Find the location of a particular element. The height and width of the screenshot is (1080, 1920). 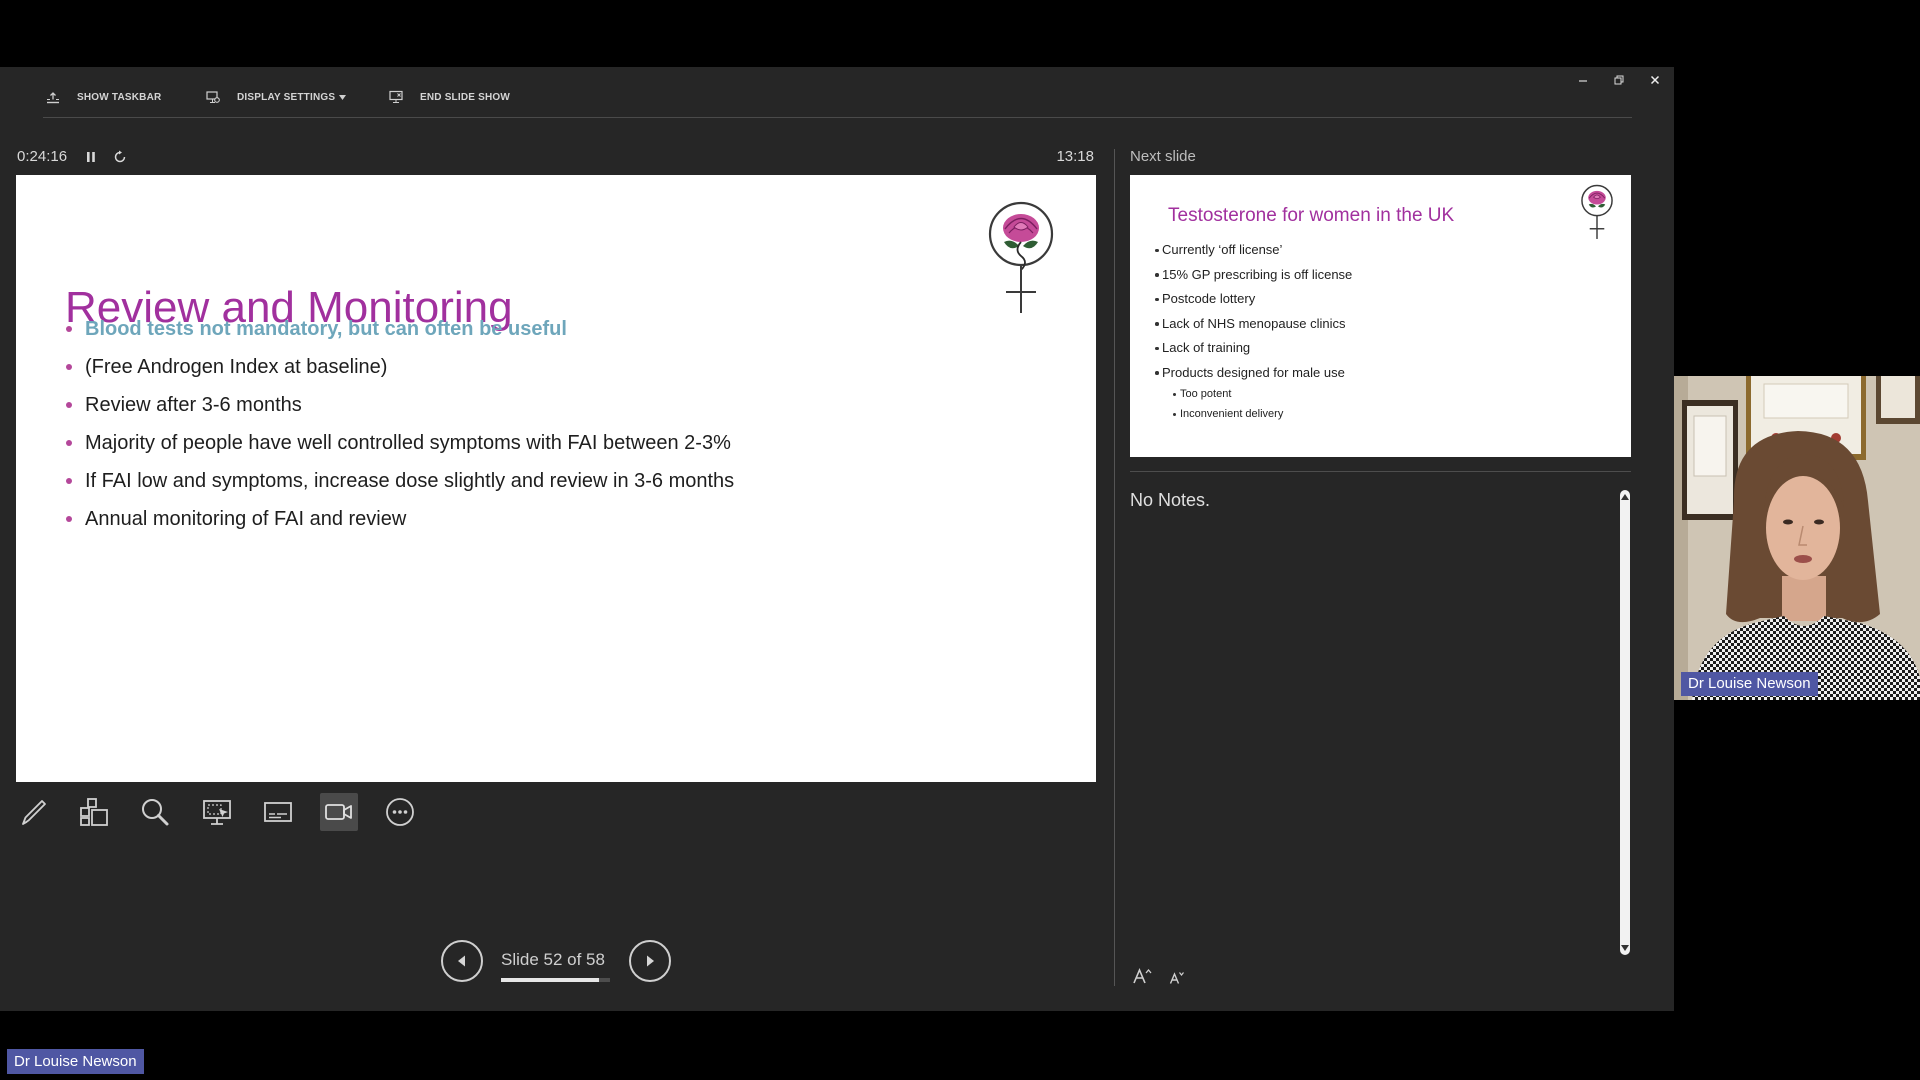

pane-divider is located at coordinates (1114, 567).